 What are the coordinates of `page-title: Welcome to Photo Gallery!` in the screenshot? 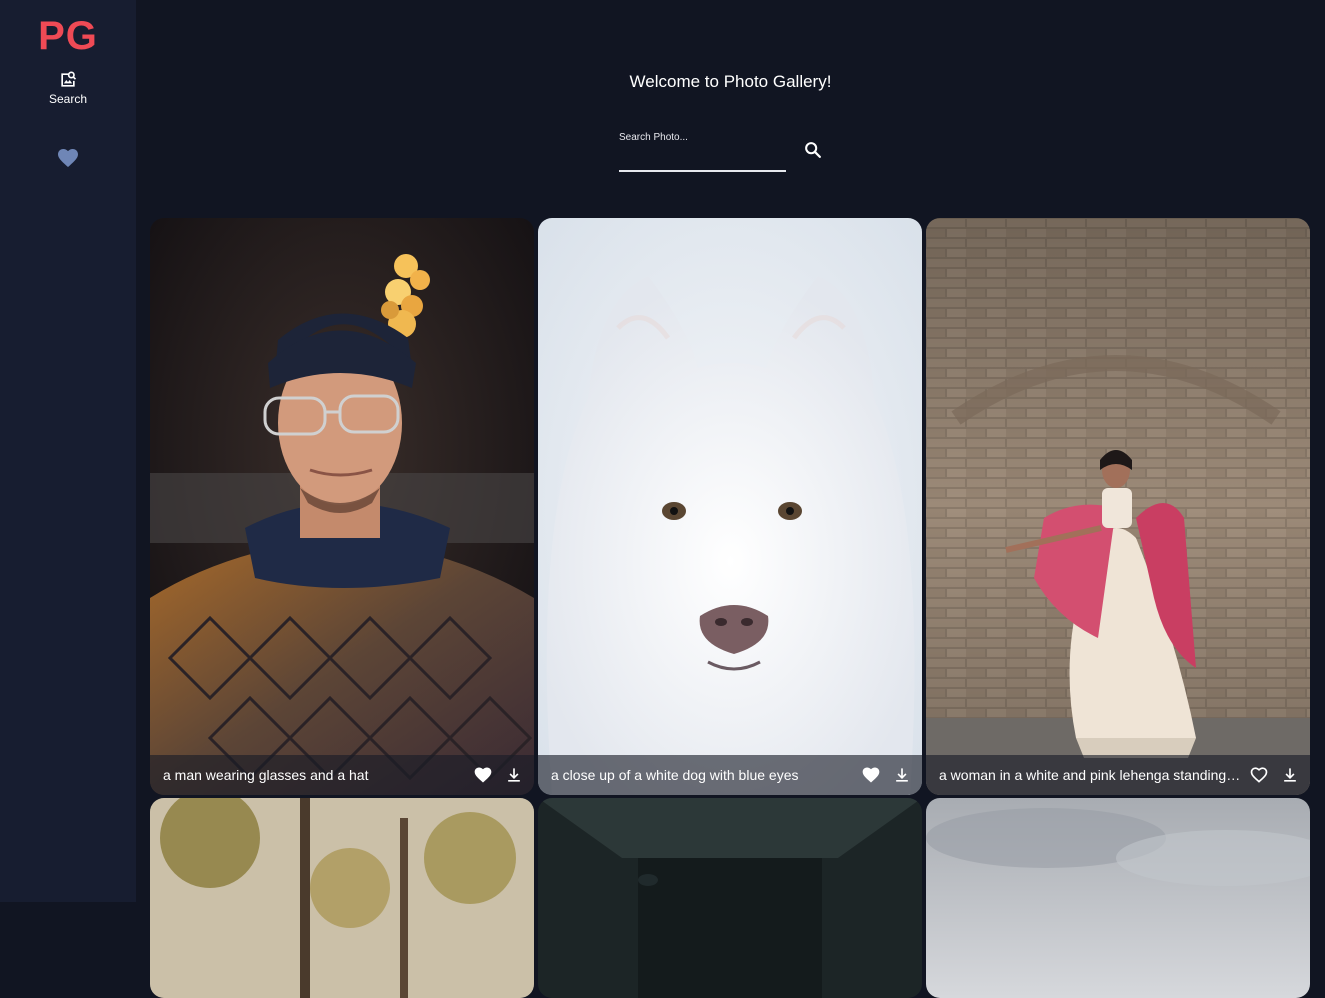 It's located at (730, 81).